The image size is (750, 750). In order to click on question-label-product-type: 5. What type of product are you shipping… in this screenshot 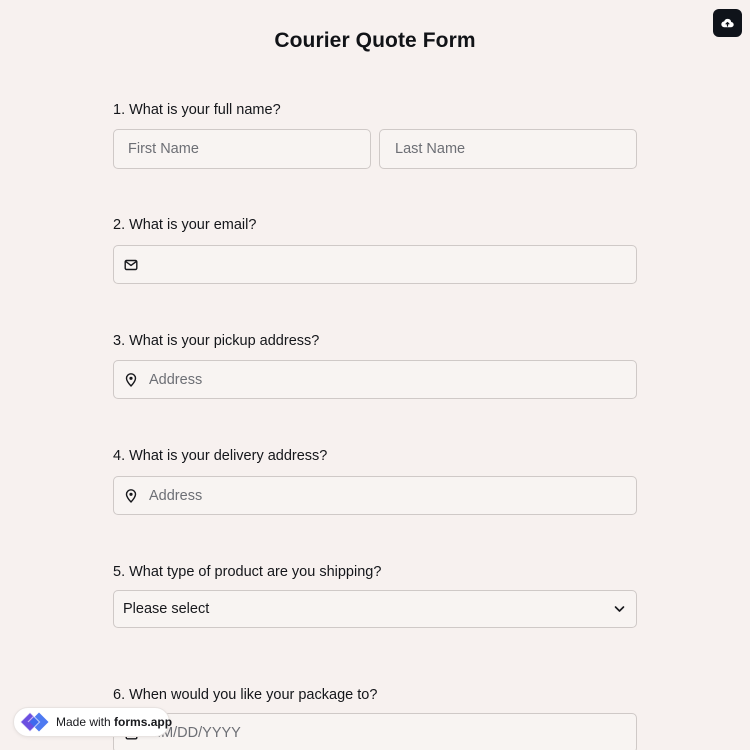, I will do `click(247, 572)`.